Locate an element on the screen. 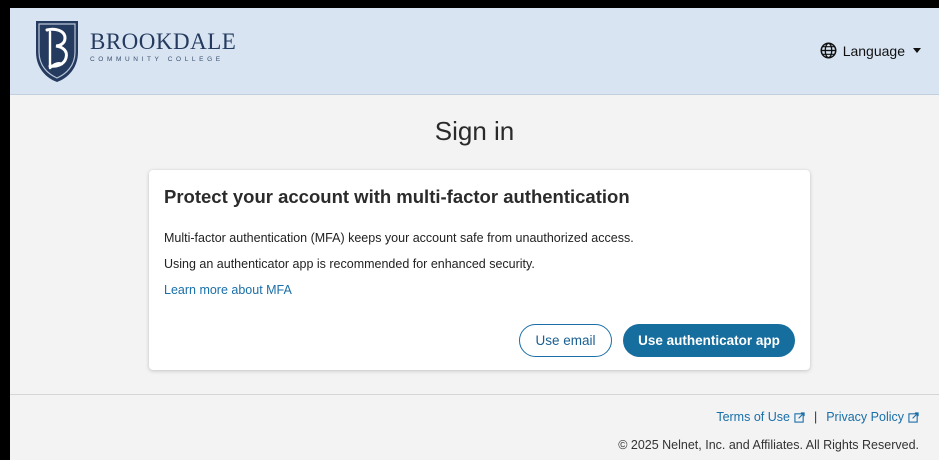  use-email-button: Use email is located at coordinates (565, 340).